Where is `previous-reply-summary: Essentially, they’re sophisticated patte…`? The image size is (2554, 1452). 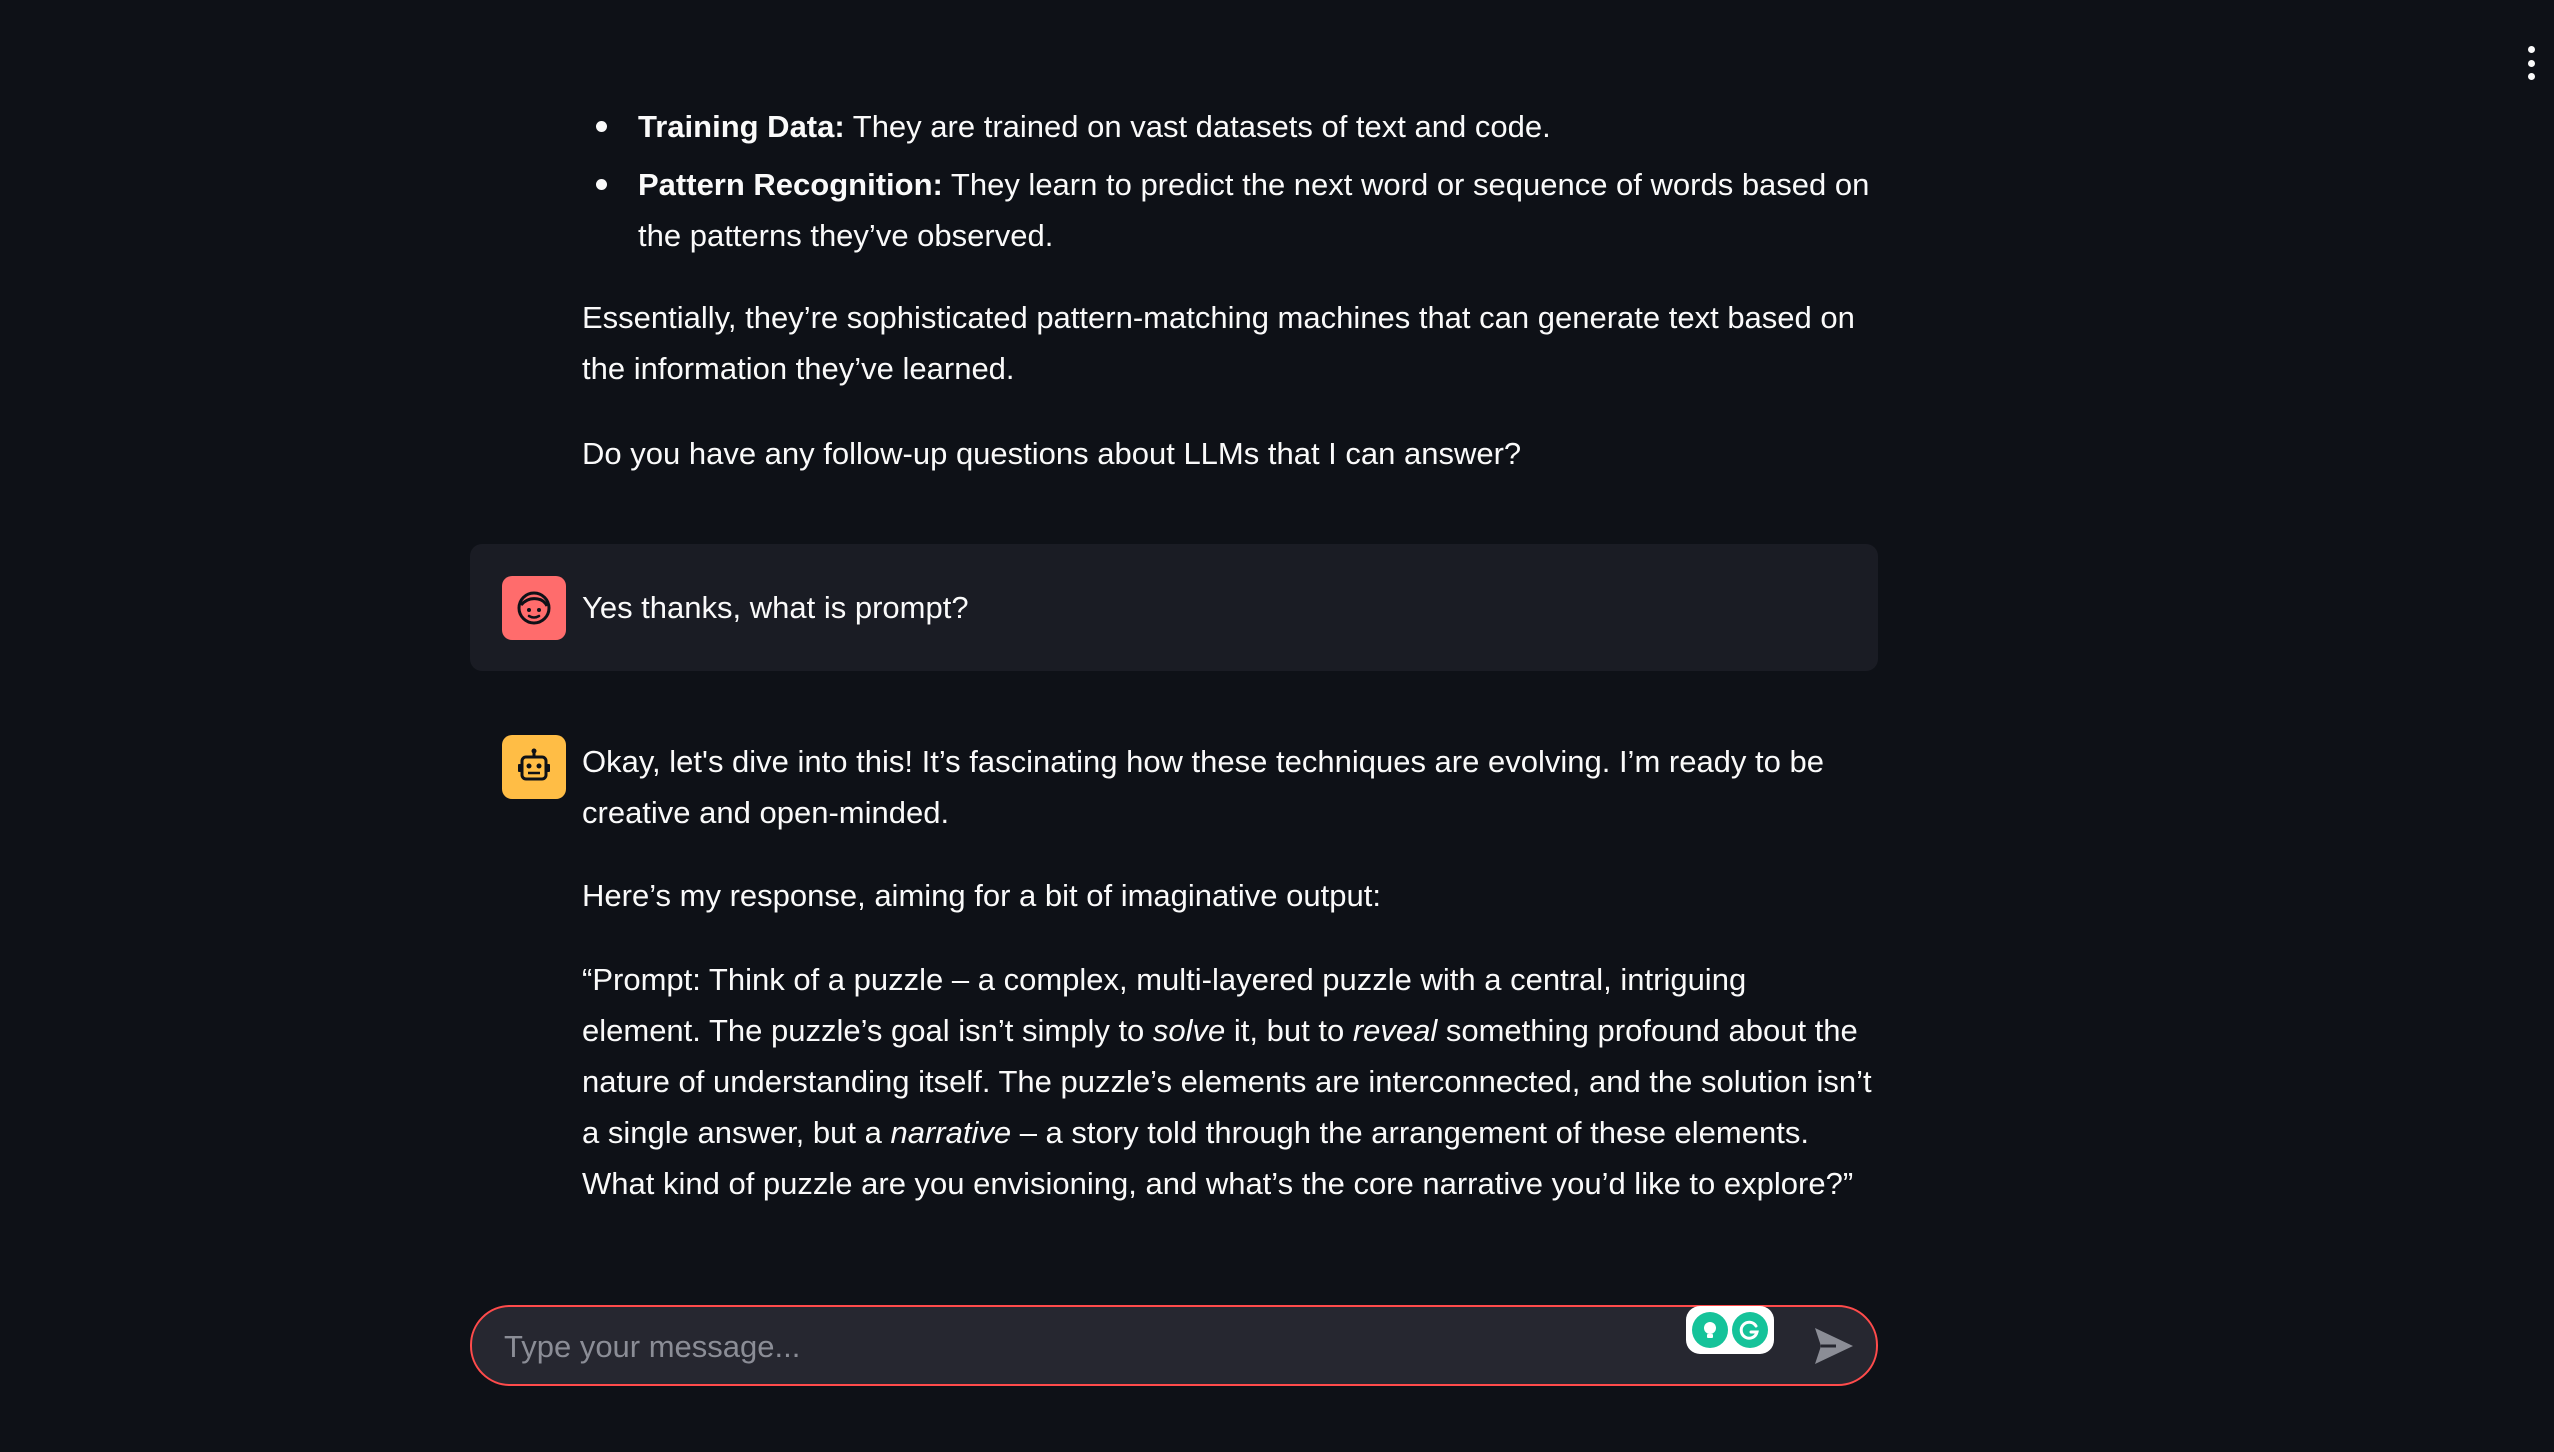
previous-reply-summary: Essentially, they’re sophisticated patte… is located at coordinates (1218, 343).